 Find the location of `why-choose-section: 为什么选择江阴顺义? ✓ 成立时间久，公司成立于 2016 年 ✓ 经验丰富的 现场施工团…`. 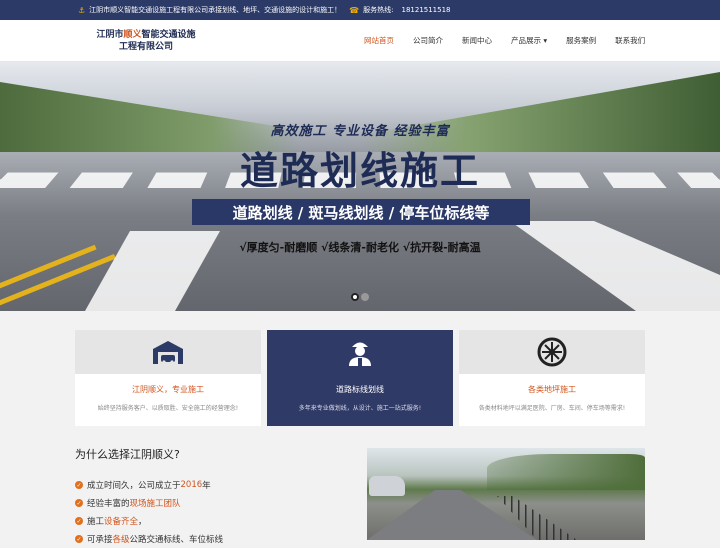

why-choose-section: 为什么选择江阴顺义? ✓ 成立时间久，公司成立于 2016 年 ✓ 经验丰富的 现场施工团… is located at coordinates (215, 497).